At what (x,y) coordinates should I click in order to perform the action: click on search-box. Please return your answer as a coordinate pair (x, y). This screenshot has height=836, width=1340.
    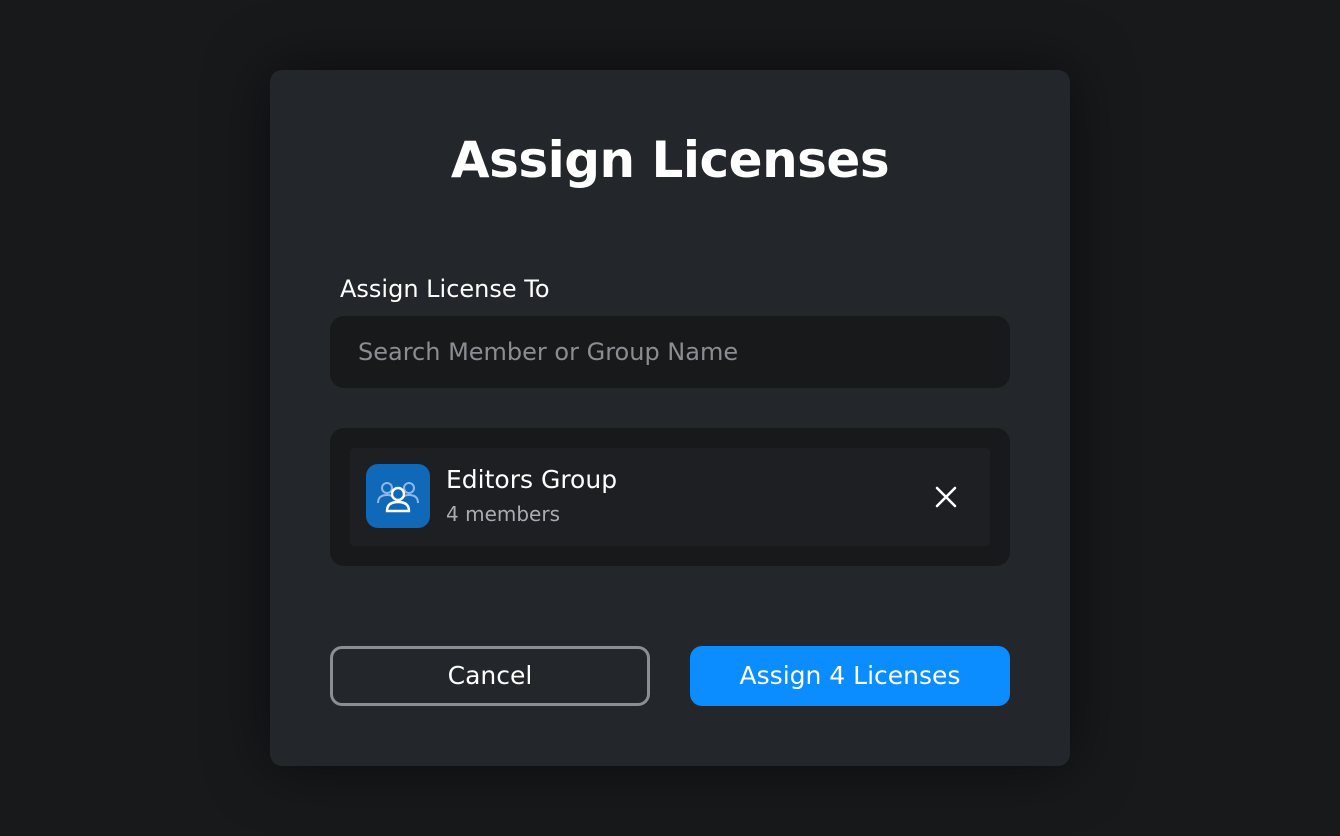
    Looking at the image, I should click on (670, 352).